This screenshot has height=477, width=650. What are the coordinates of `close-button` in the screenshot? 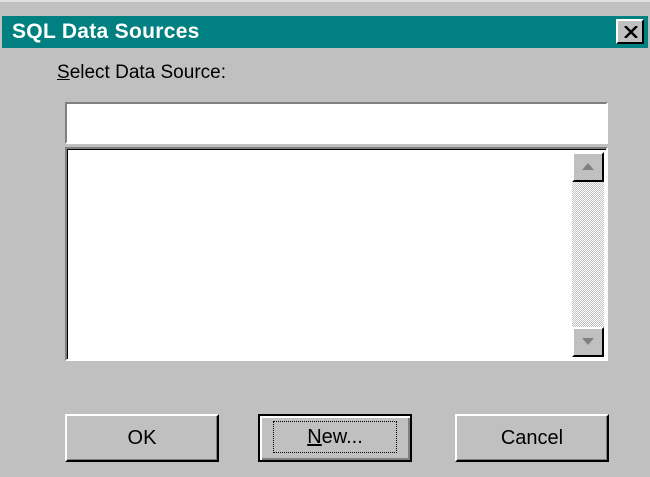 It's located at (630, 31).